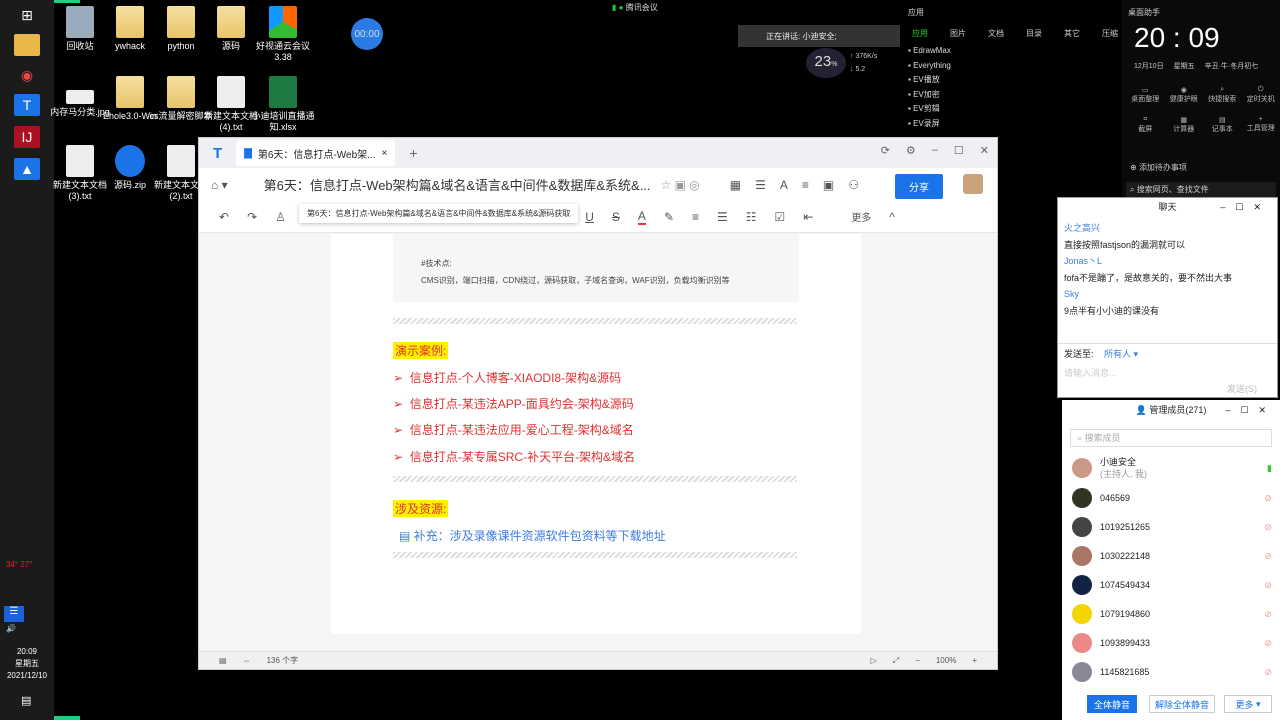 The height and width of the screenshot is (720, 1280). What do you see at coordinates (1172, 672) in the screenshot?
I see `member-row: 1145821685 ⊘` at bounding box center [1172, 672].